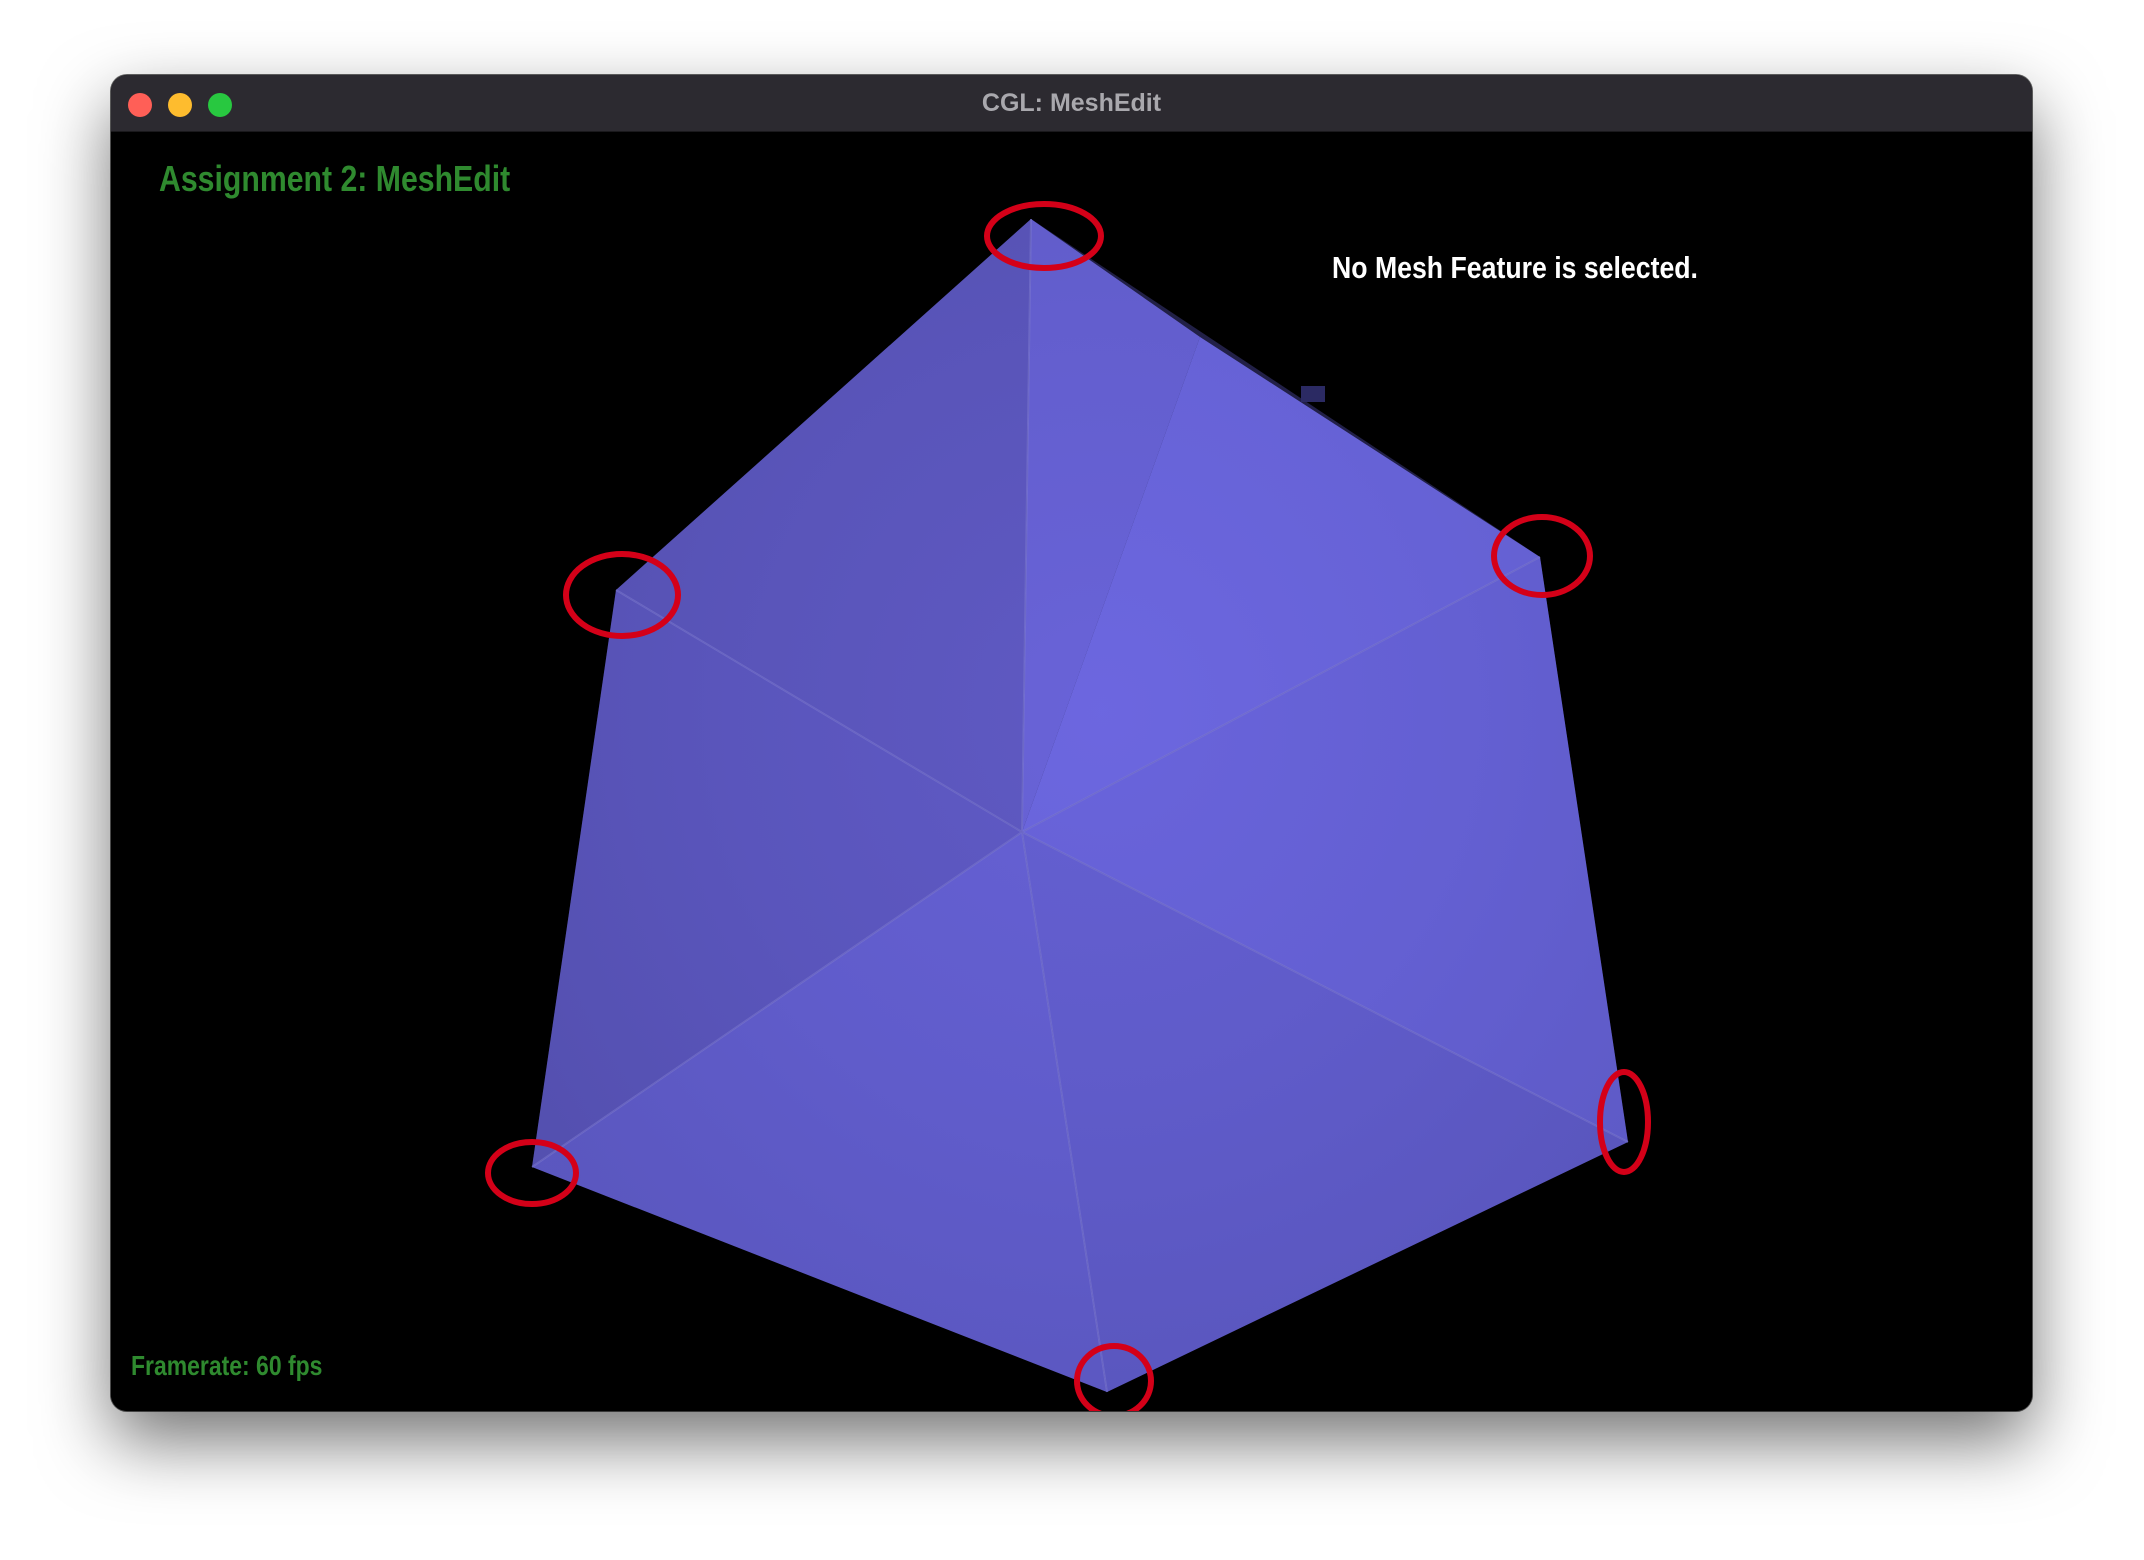 The image size is (2144, 1560). Describe the element at coordinates (1313, 394) in the screenshot. I see `mesh-artifact` at that location.